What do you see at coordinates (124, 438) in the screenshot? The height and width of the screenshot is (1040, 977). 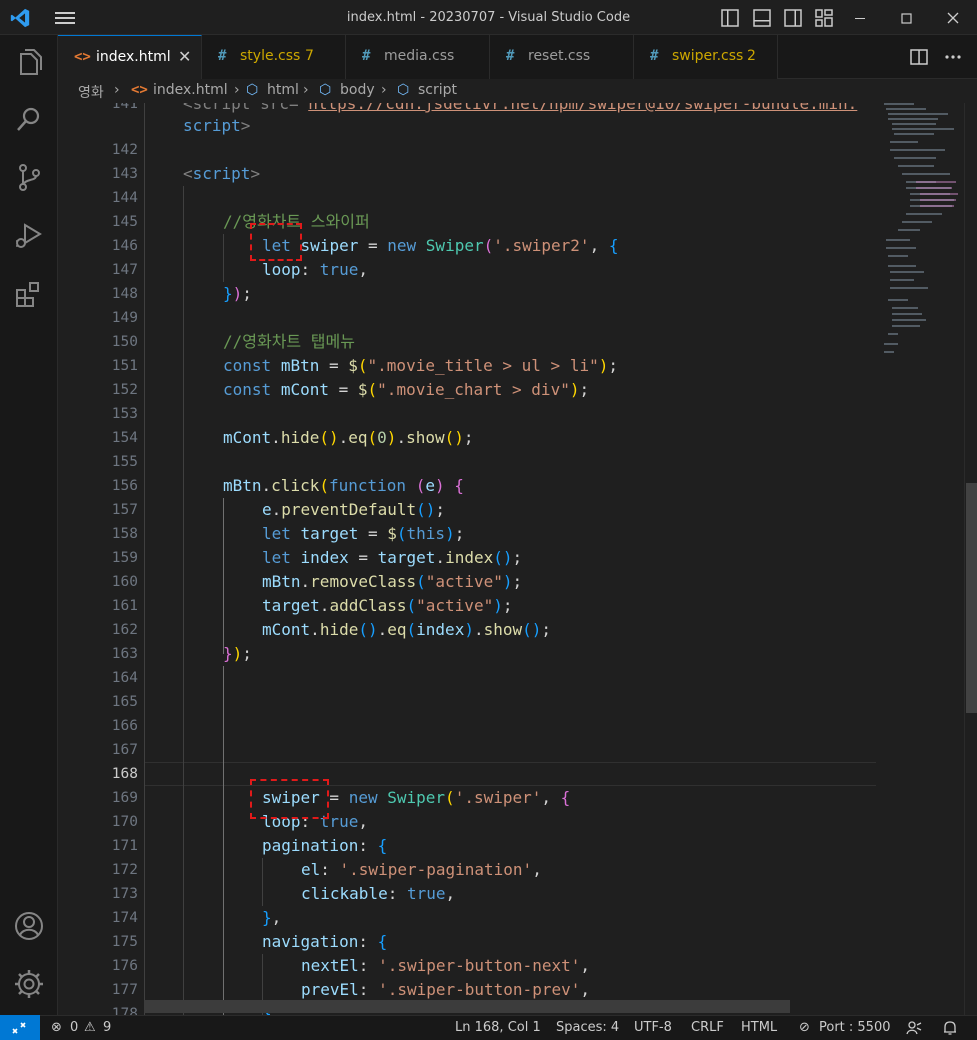 I see `line-number: 154` at bounding box center [124, 438].